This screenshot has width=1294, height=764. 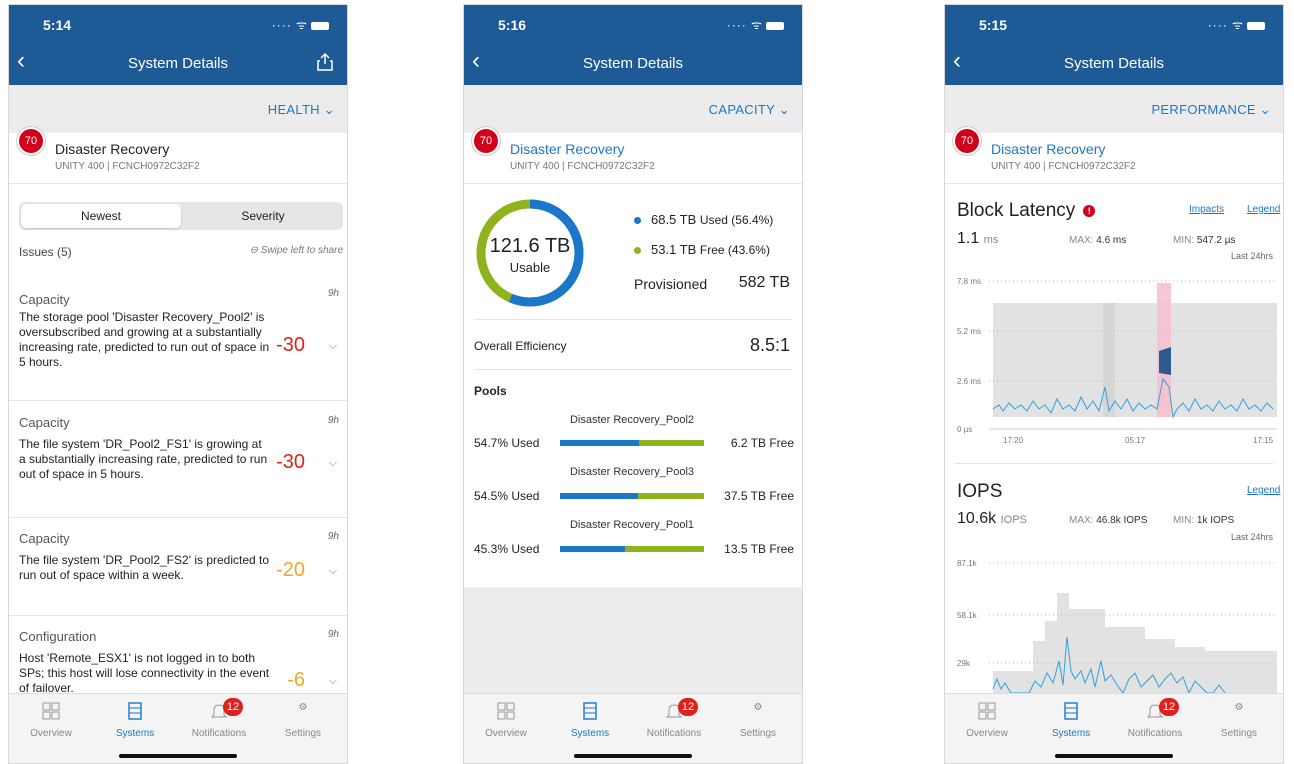 What do you see at coordinates (632, 496) in the screenshot?
I see `pool-usage-bar` at bounding box center [632, 496].